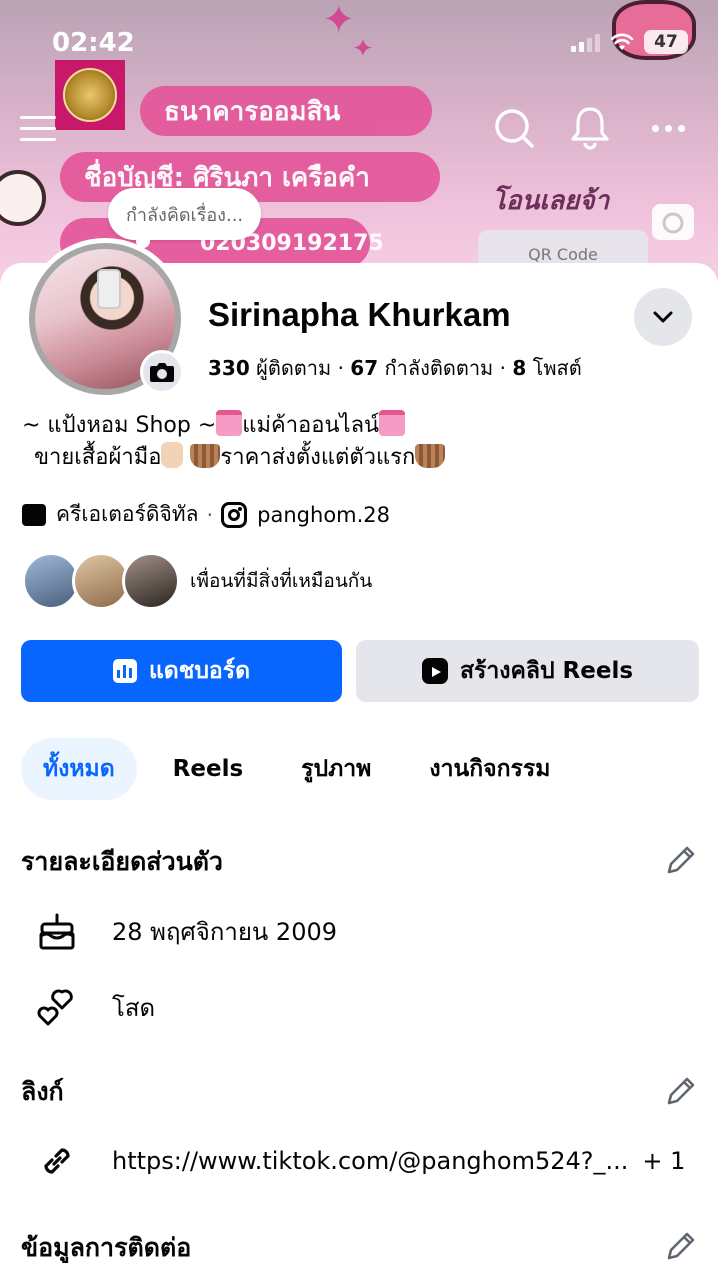 The width and height of the screenshot is (718, 1280). I want to click on bell-icon, so click(590, 127).